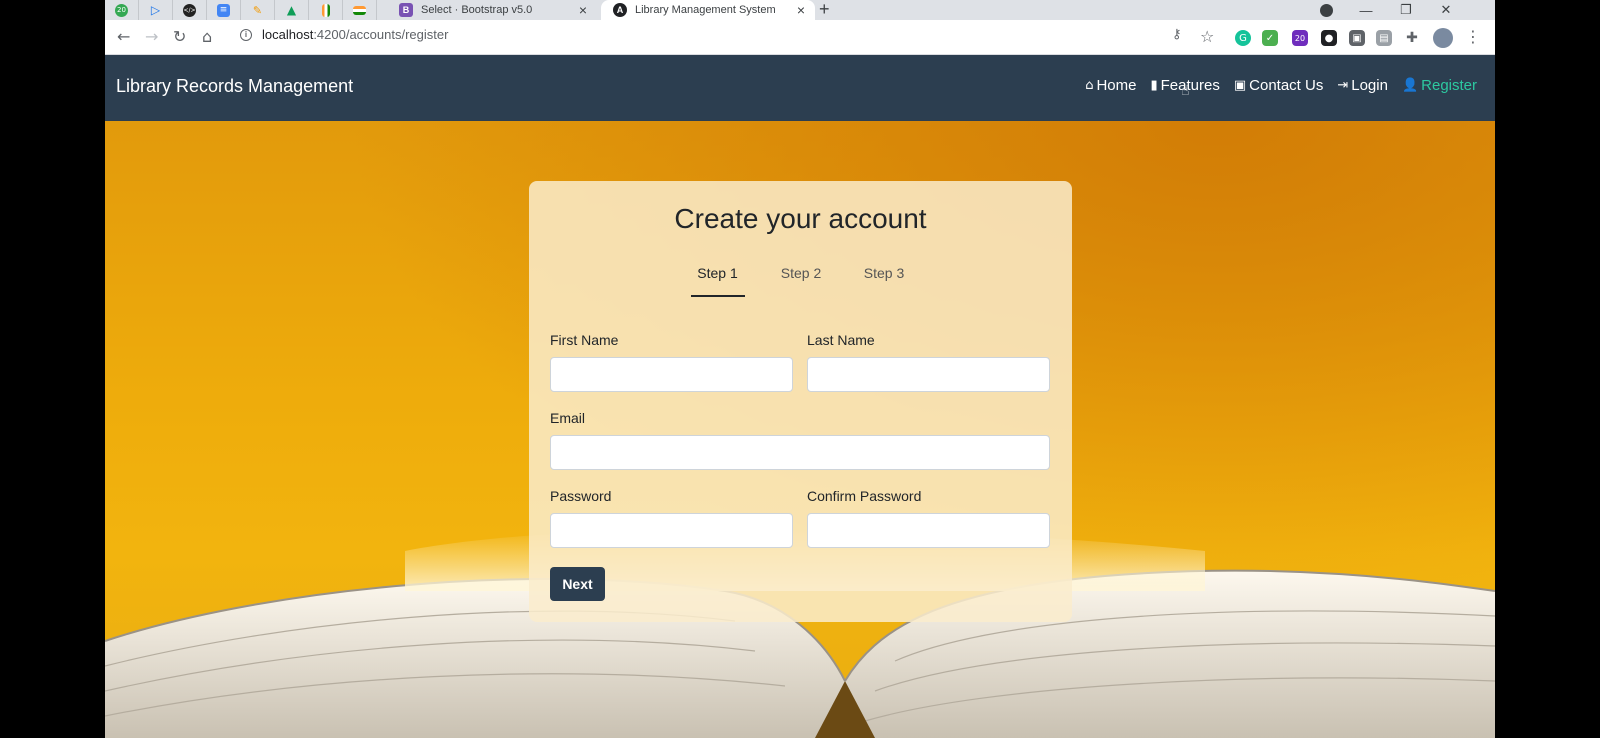  What do you see at coordinates (1185, 91) in the screenshot?
I see `cursor-icon: ☝` at bounding box center [1185, 91].